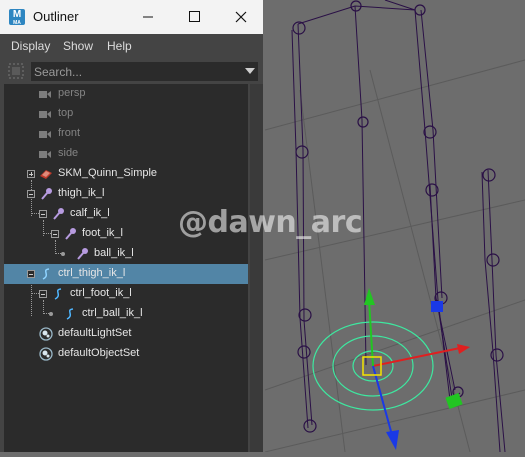 Image resolution: width=525 pixels, height=457 pixels. I want to click on list-item: ball_ik_l, so click(126, 254).